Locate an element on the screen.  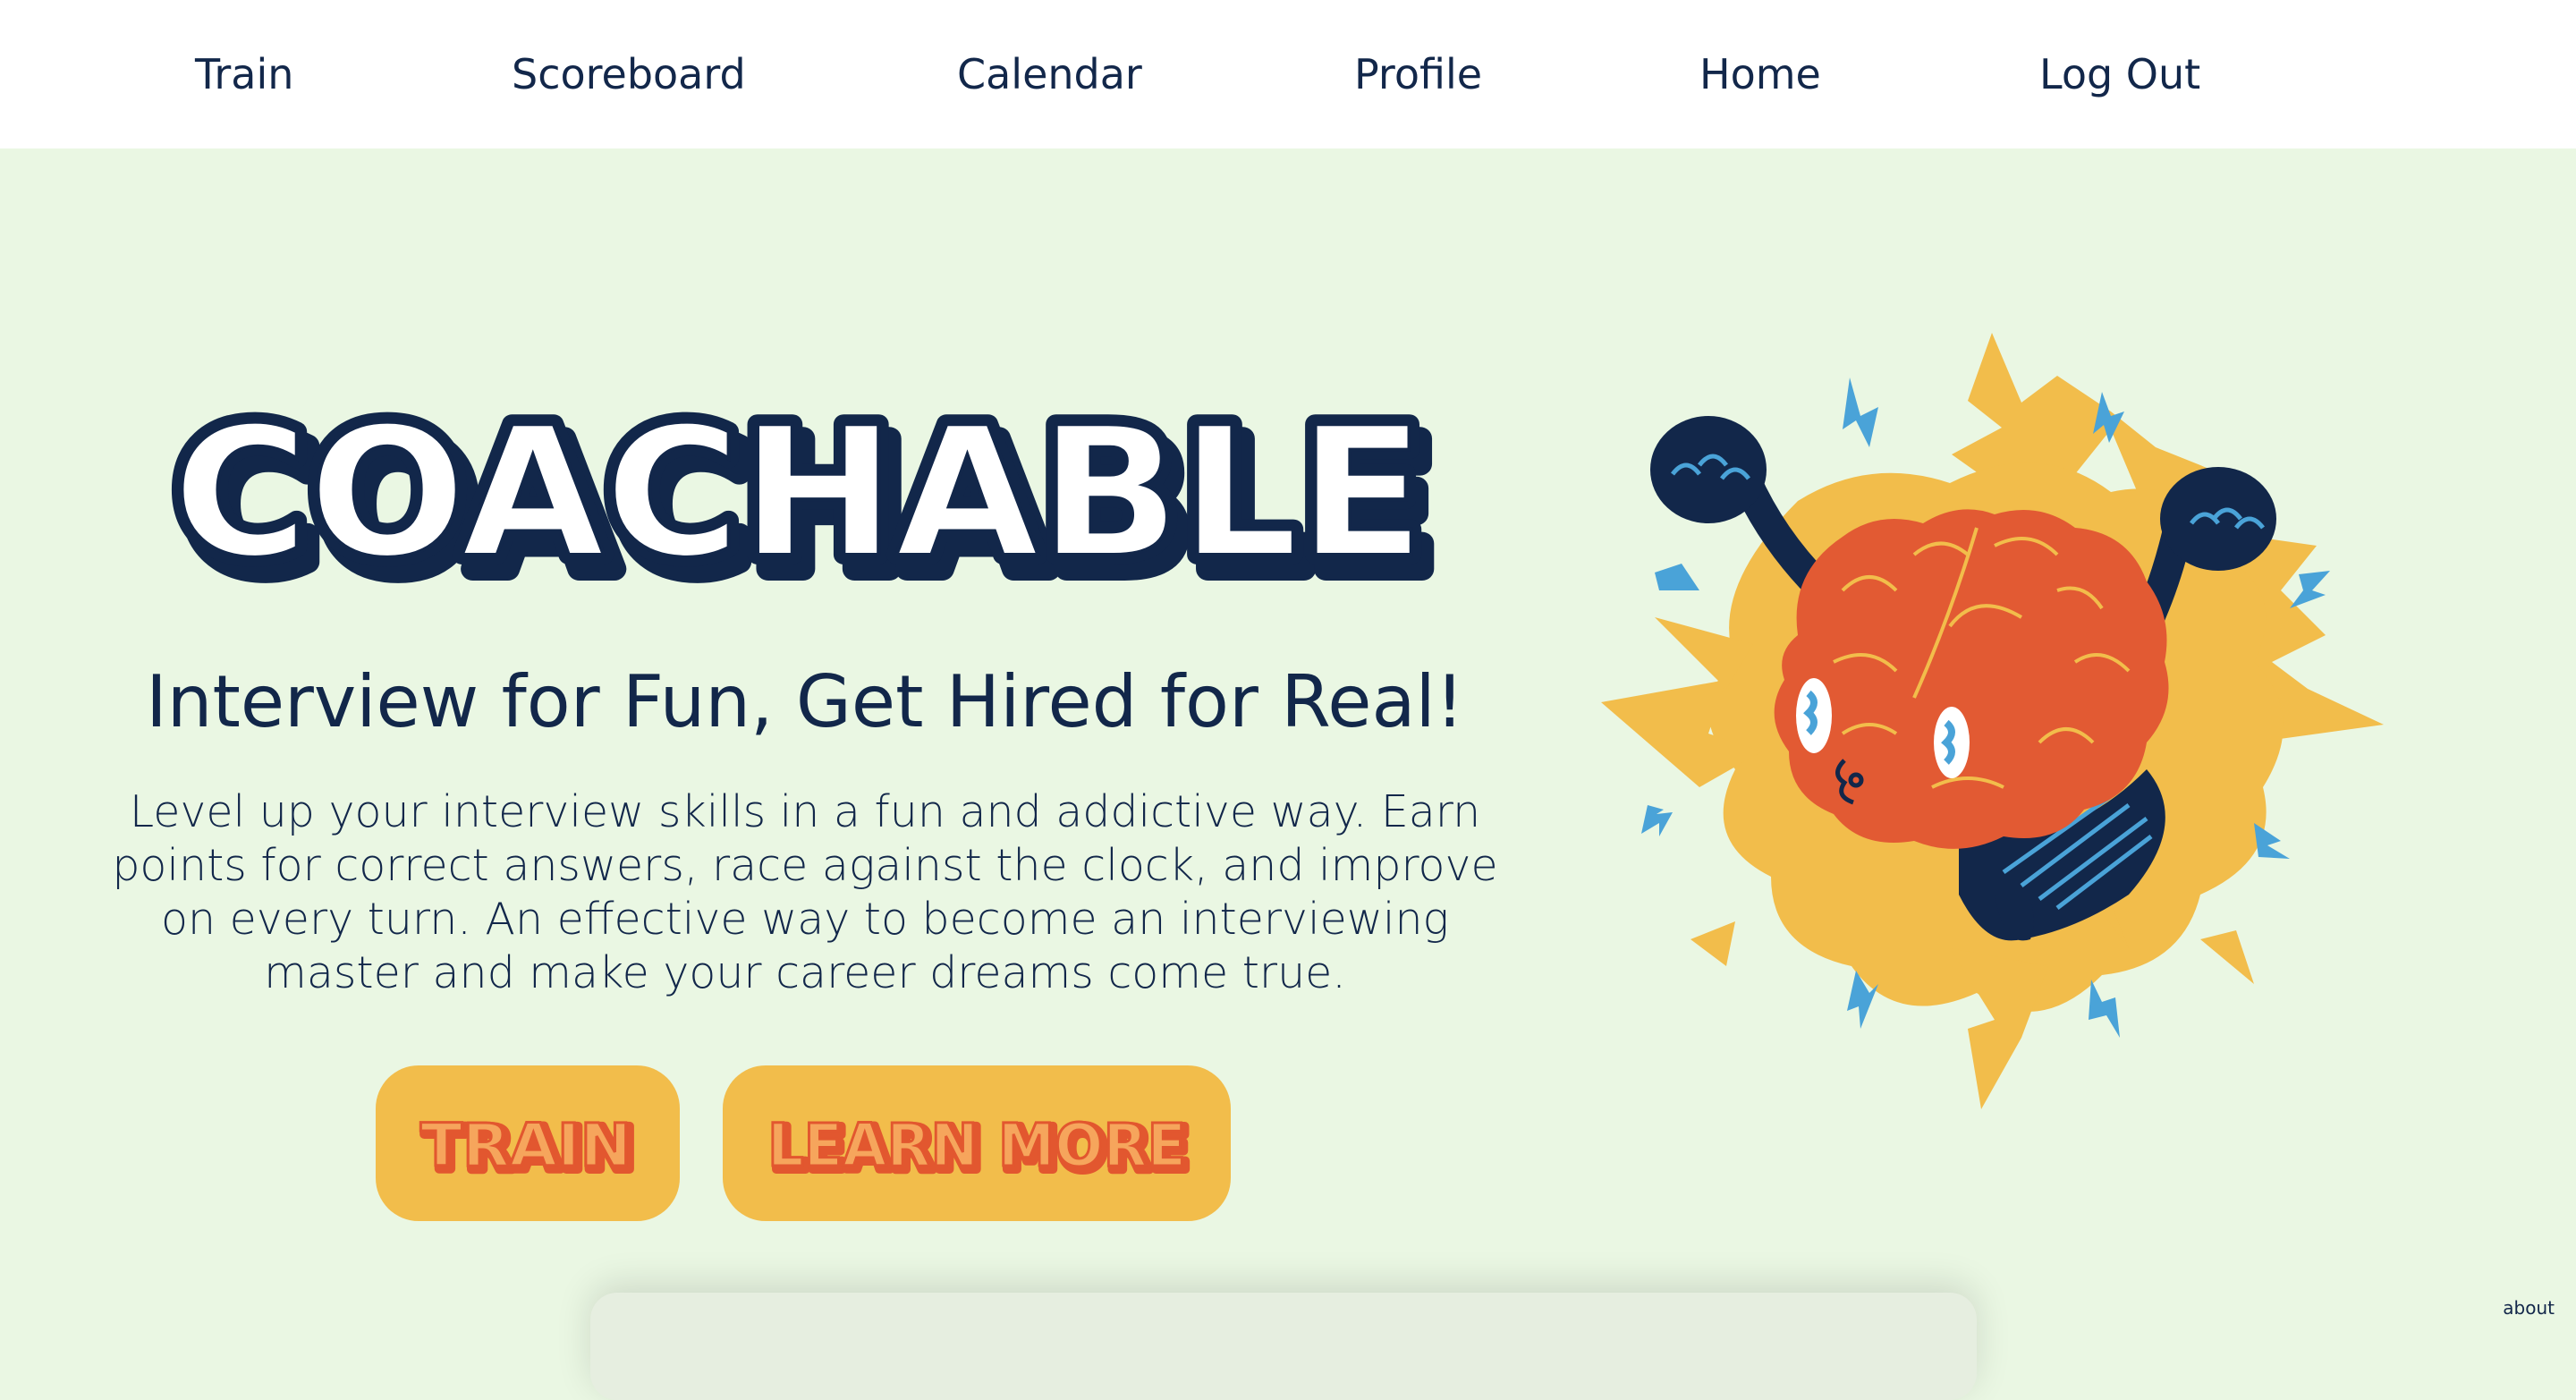
about-link: about is located at coordinates (2529, 1308).